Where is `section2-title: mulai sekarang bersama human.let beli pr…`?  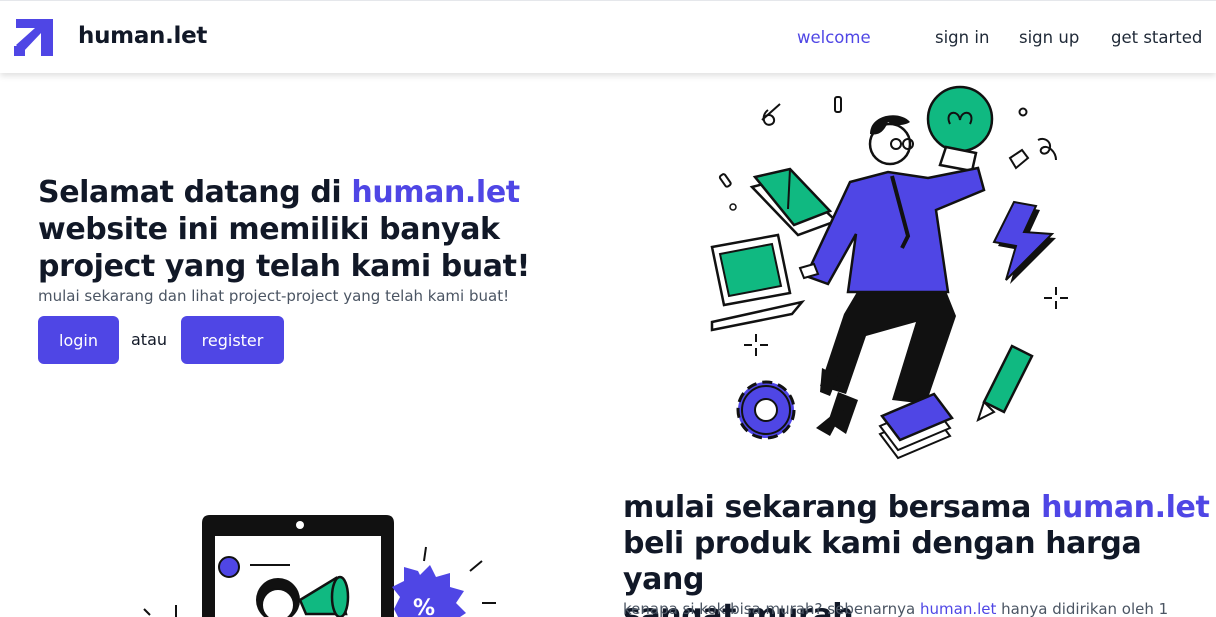
section2-title: mulai sekarang bersama human.let beli pr… is located at coordinates (918, 553).